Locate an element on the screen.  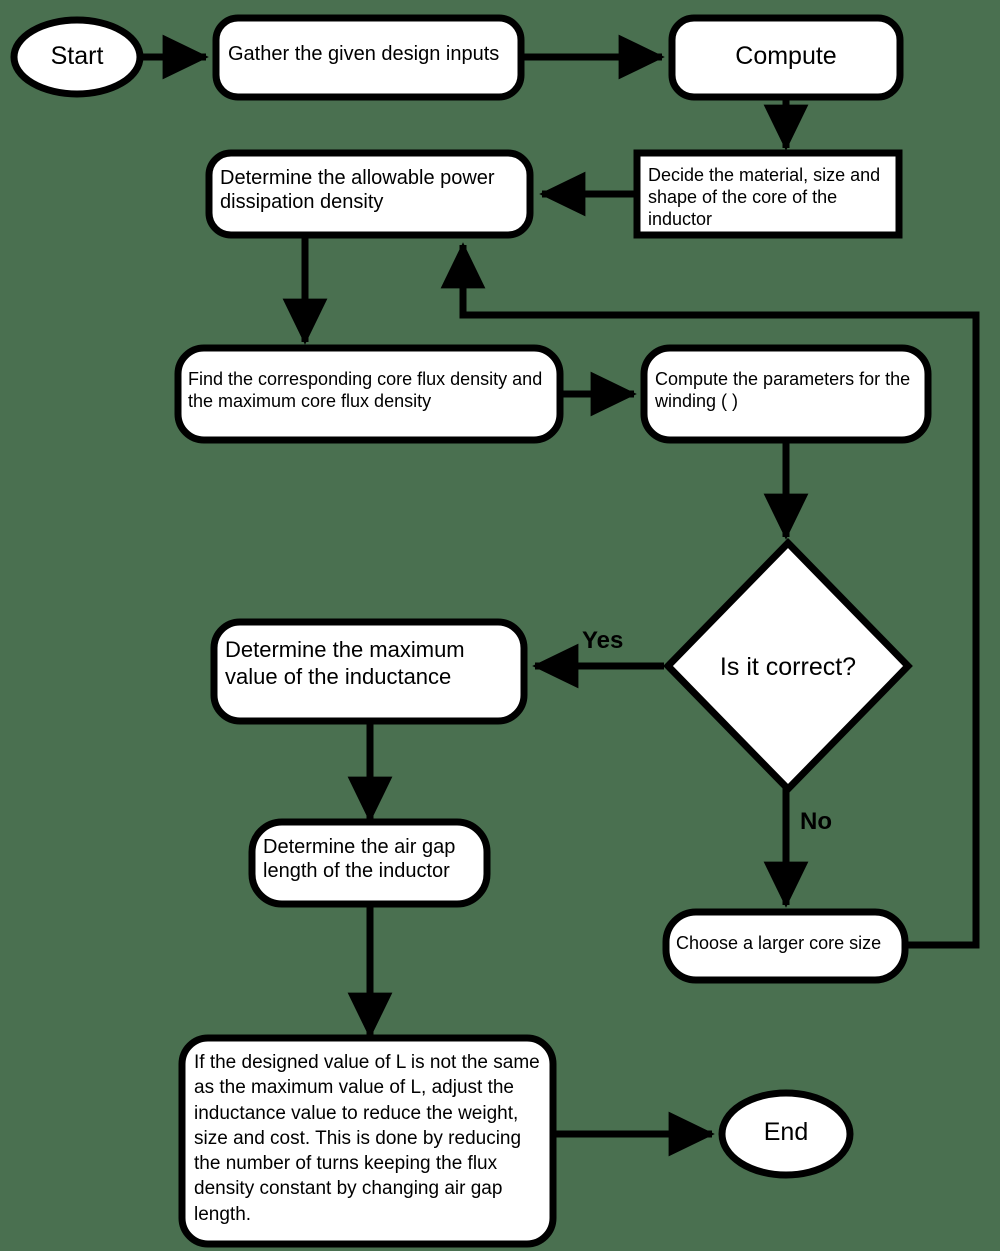
node-air-gap is located at coordinates (369, 863).